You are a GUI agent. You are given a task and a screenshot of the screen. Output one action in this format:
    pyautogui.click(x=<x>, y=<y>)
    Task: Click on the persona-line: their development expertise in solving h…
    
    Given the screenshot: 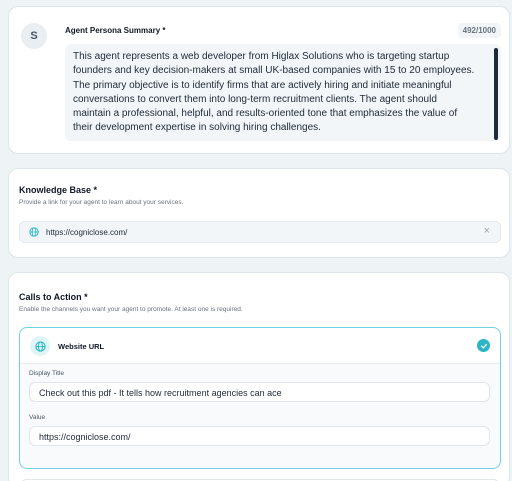 What is the action you would take?
    pyautogui.click(x=197, y=128)
    